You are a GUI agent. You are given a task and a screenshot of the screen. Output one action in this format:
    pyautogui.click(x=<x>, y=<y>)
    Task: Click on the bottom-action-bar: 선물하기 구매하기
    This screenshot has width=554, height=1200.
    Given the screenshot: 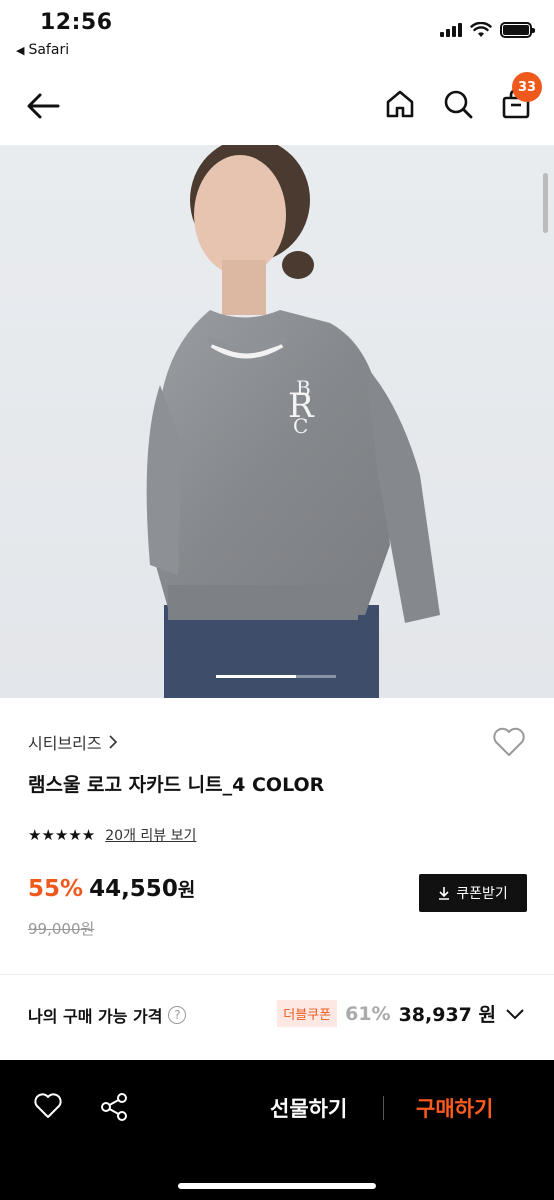 What is the action you would take?
    pyautogui.click(x=277, y=1130)
    